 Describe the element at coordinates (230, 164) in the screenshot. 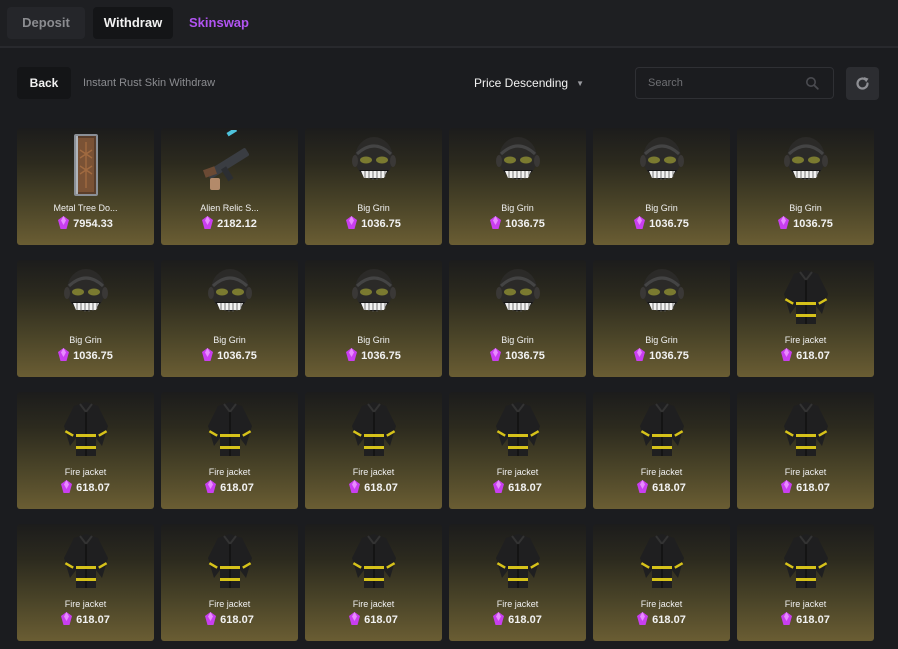

I see `smg-icon` at that location.